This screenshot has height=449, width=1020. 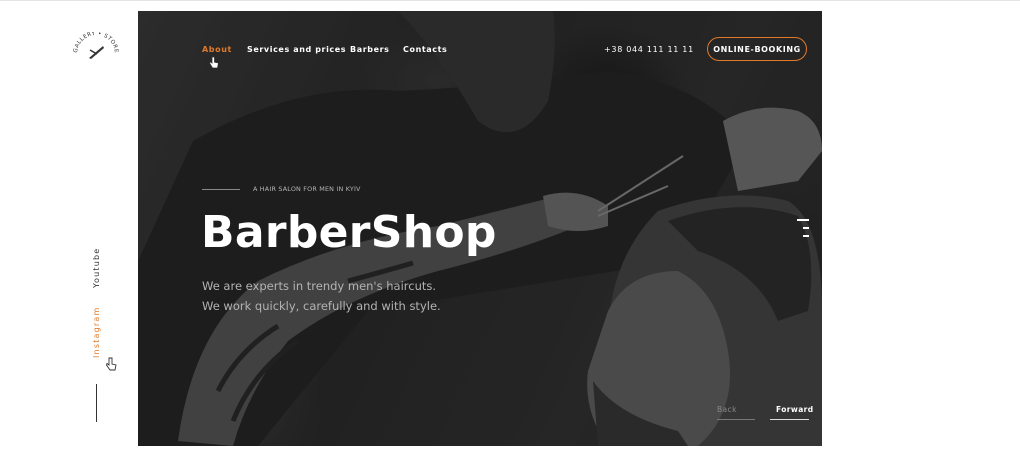 What do you see at coordinates (510, 0) in the screenshot?
I see `top-divider` at bounding box center [510, 0].